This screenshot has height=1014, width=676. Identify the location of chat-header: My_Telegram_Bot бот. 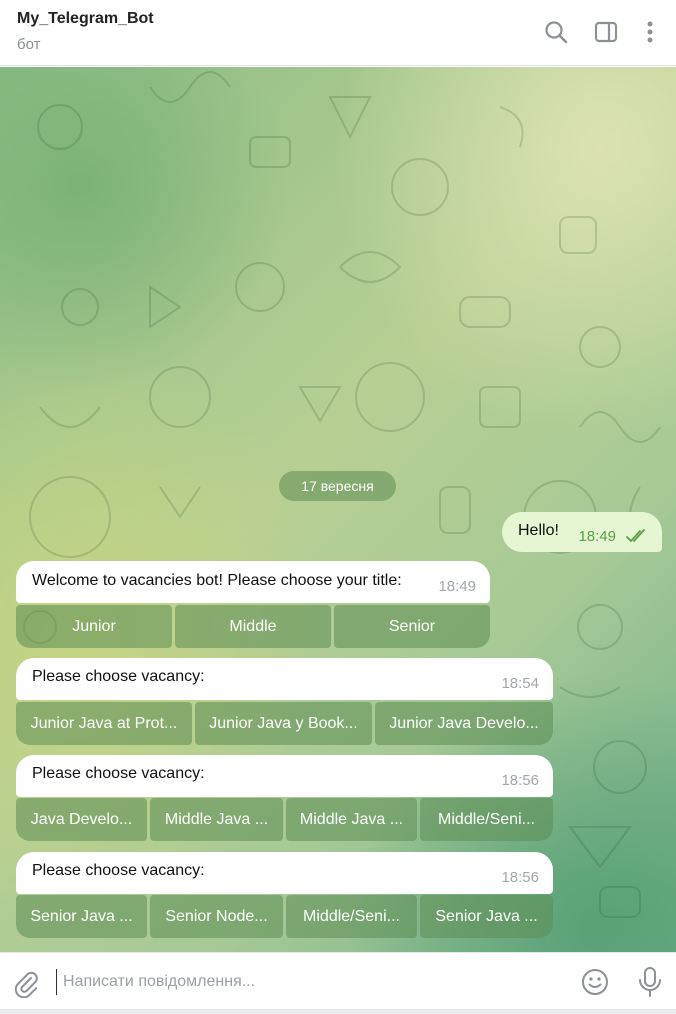
(338, 33).